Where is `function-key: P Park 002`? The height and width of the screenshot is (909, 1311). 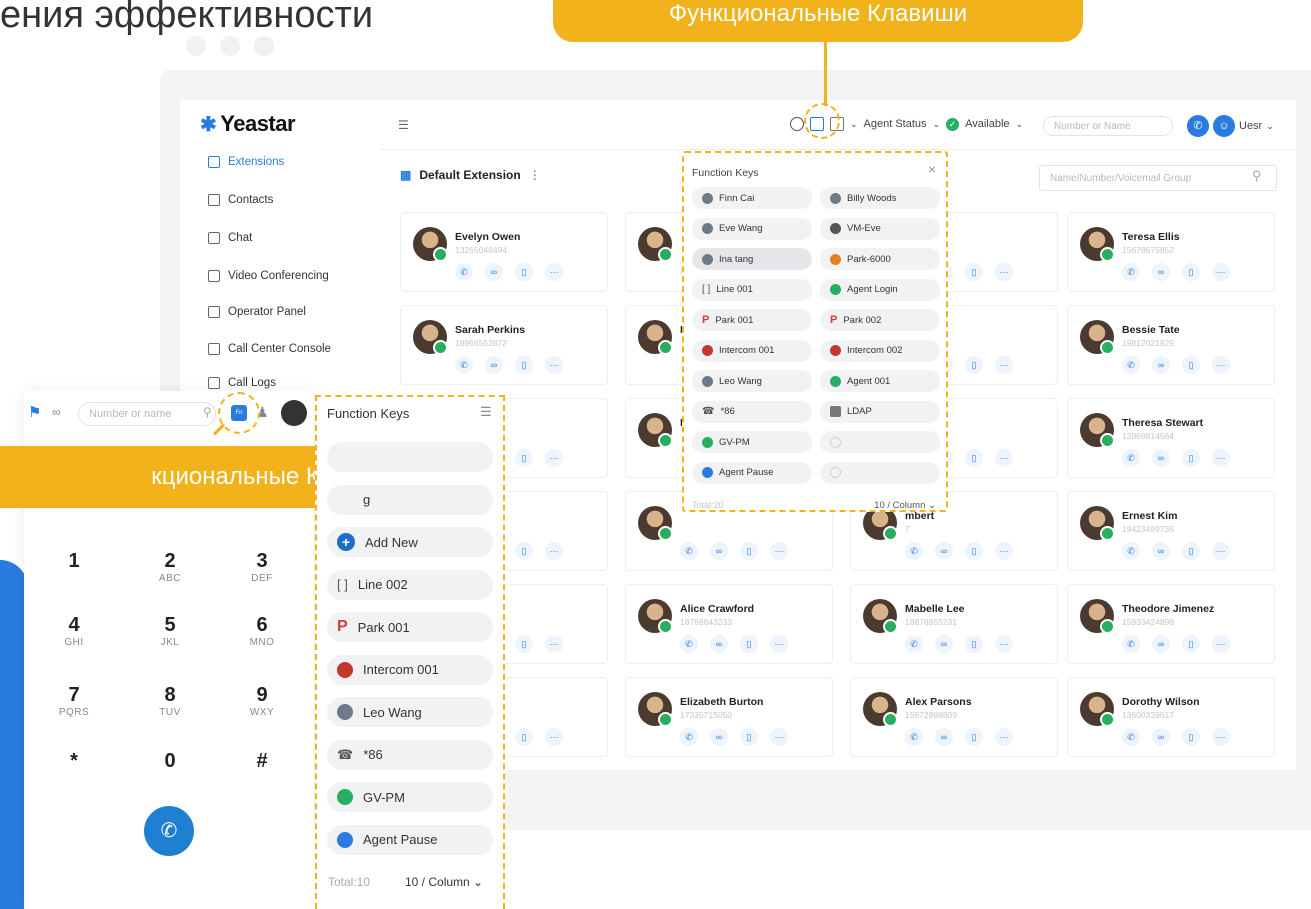
function-key: P Park 002 is located at coordinates (880, 320).